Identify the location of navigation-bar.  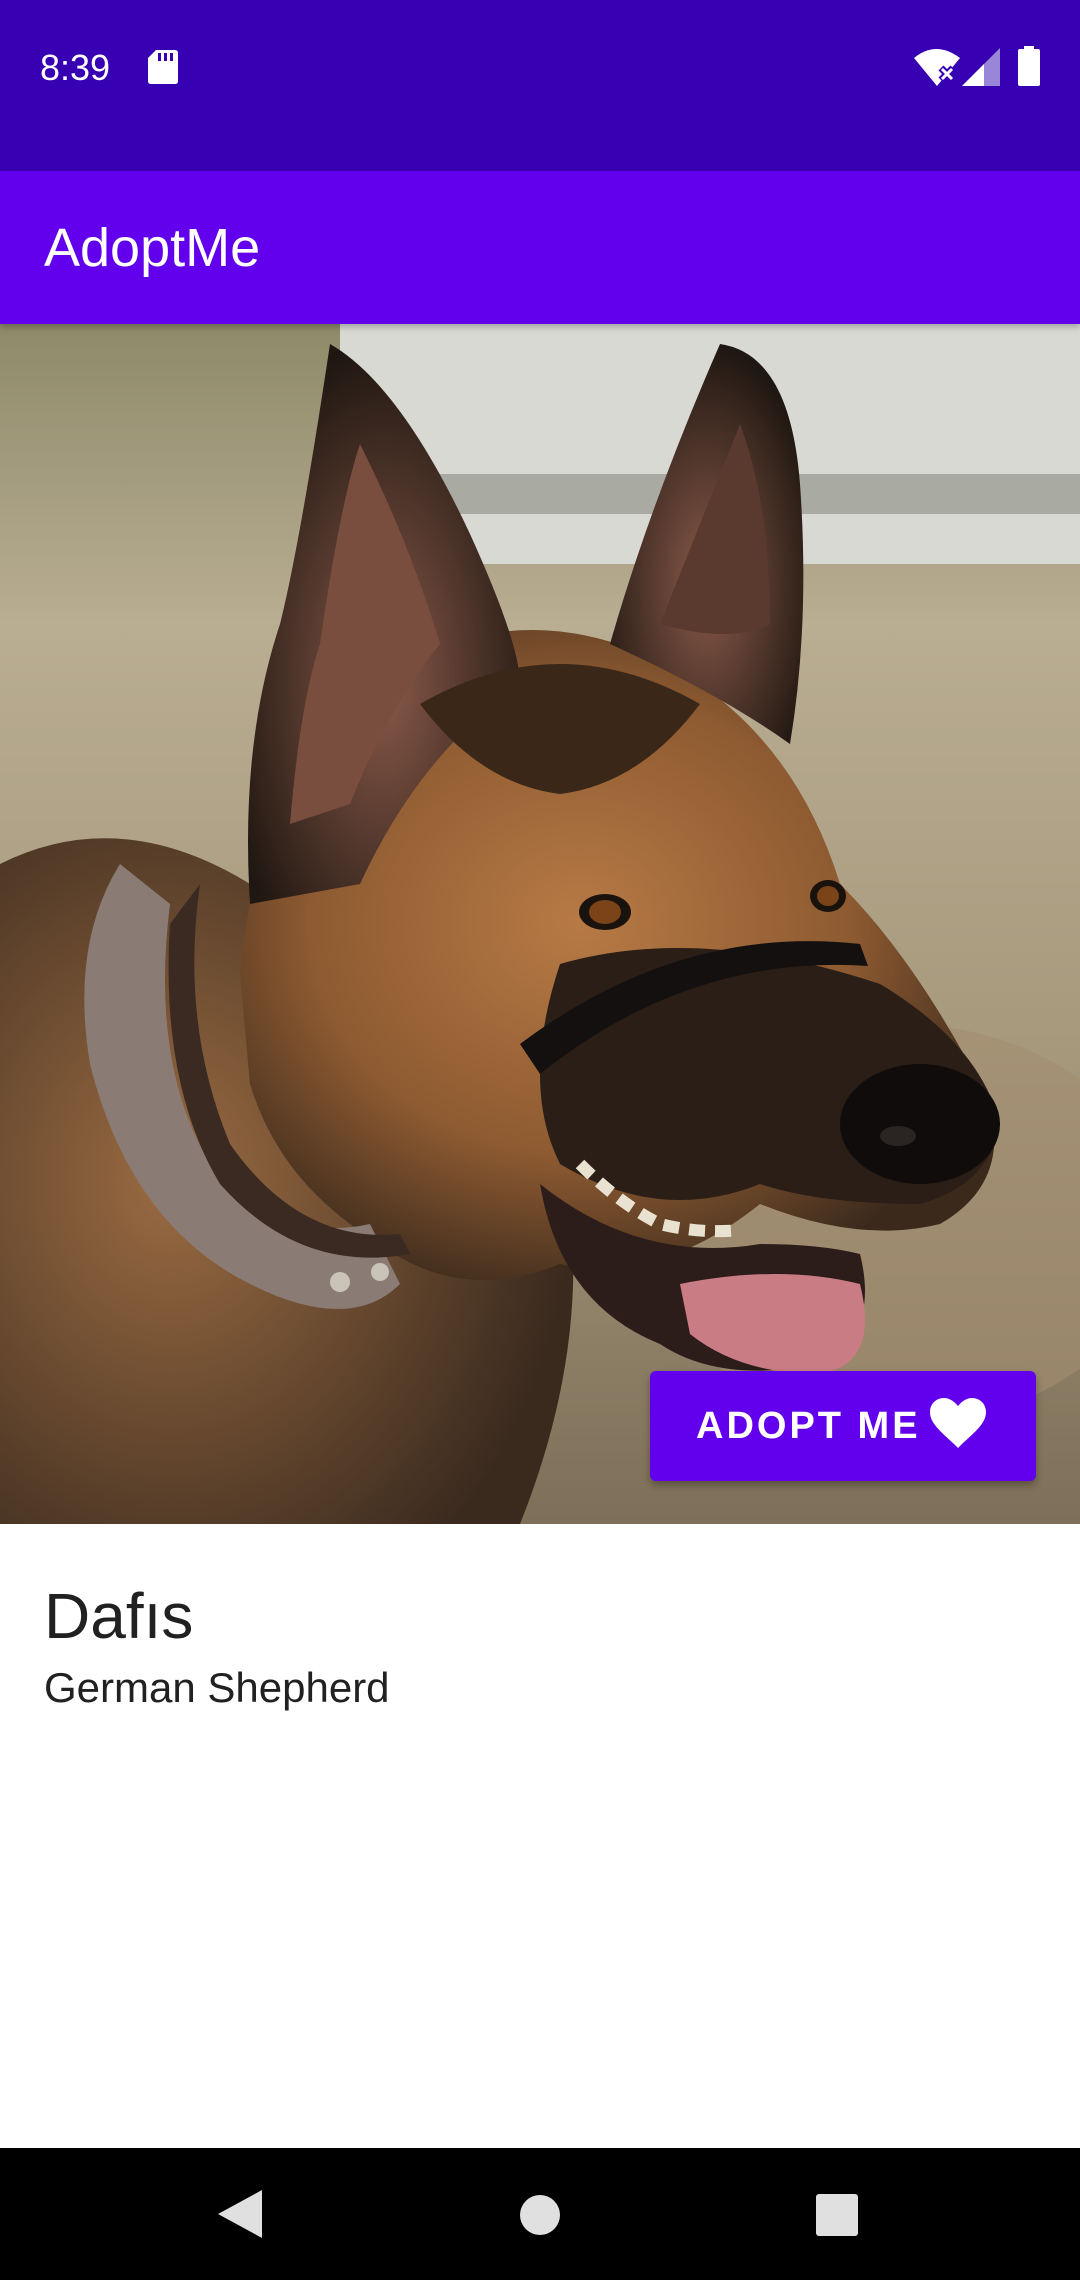
(540, 2214).